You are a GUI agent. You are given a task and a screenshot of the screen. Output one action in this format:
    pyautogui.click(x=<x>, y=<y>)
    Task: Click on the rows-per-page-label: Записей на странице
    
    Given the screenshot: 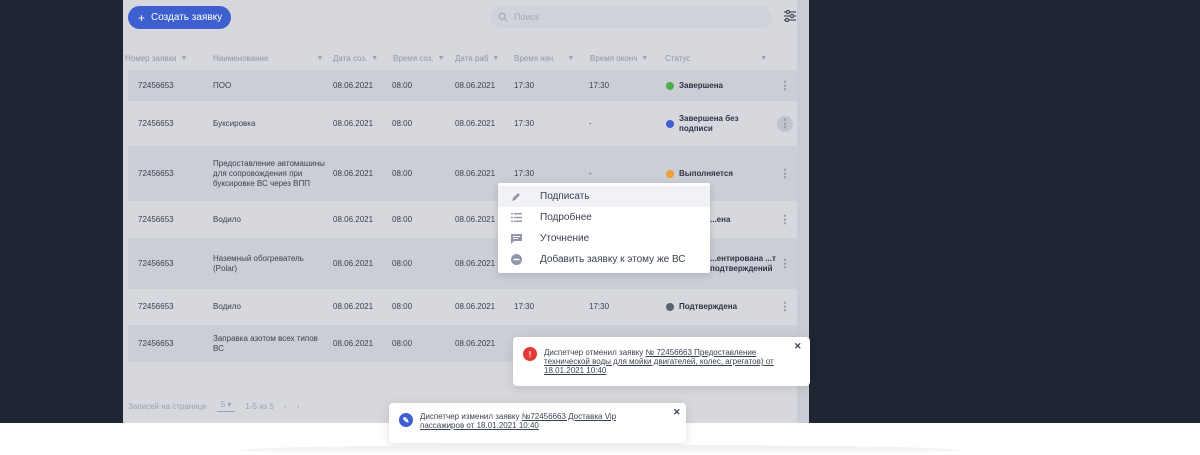 What is the action you would take?
    pyautogui.click(x=167, y=406)
    